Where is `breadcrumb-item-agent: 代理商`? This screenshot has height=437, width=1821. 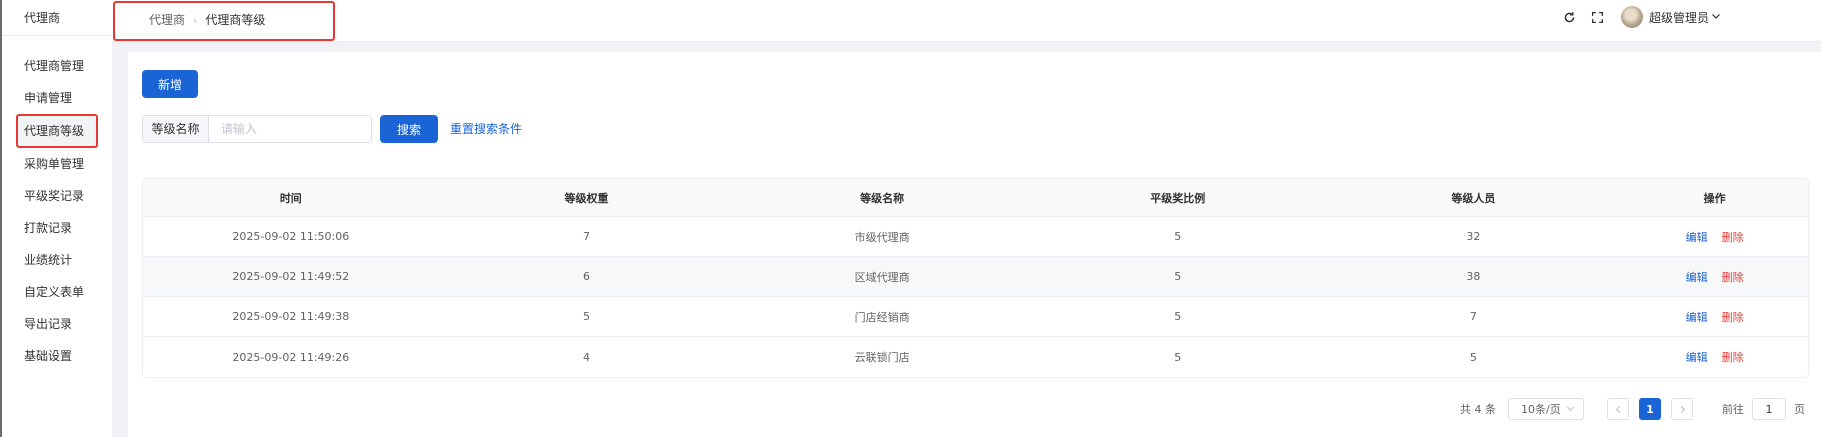 breadcrumb-item-agent: 代理商 is located at coordinates (167, 20).